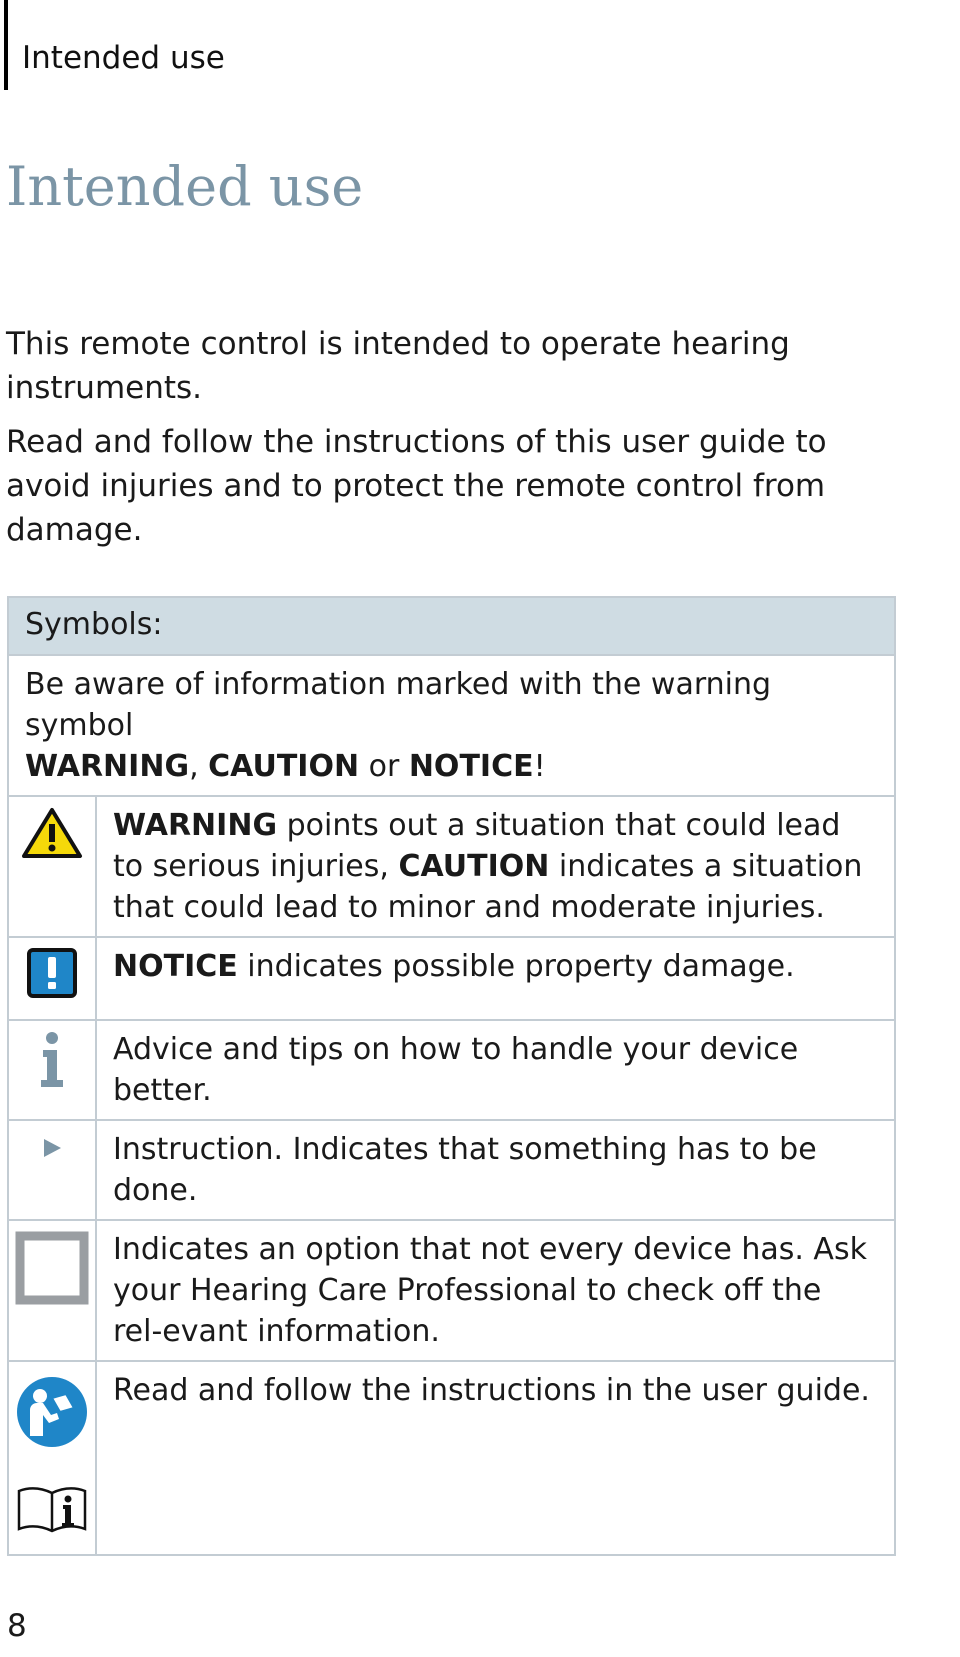 This screenshot has width=960, height=1657. What do you see at coordinates (52, 1412) in the screenshot?
I see `read-manual-icon` at bounding box center [52, 1412].